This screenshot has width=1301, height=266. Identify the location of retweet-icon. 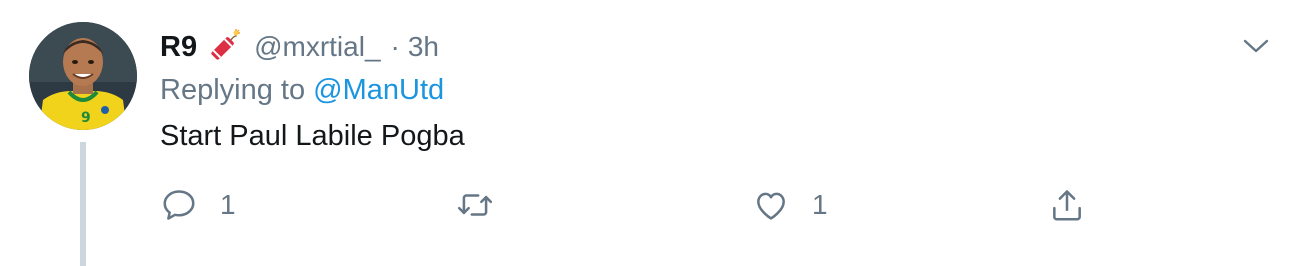
(475, 205).